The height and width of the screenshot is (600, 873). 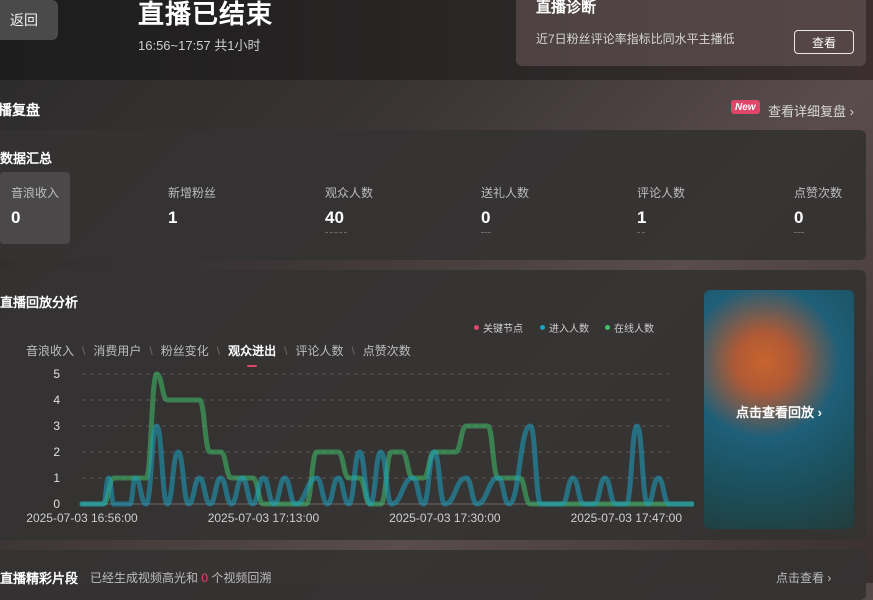 I want to click on highlights-title: 直播精彩片段, so click(x=39, y=578).